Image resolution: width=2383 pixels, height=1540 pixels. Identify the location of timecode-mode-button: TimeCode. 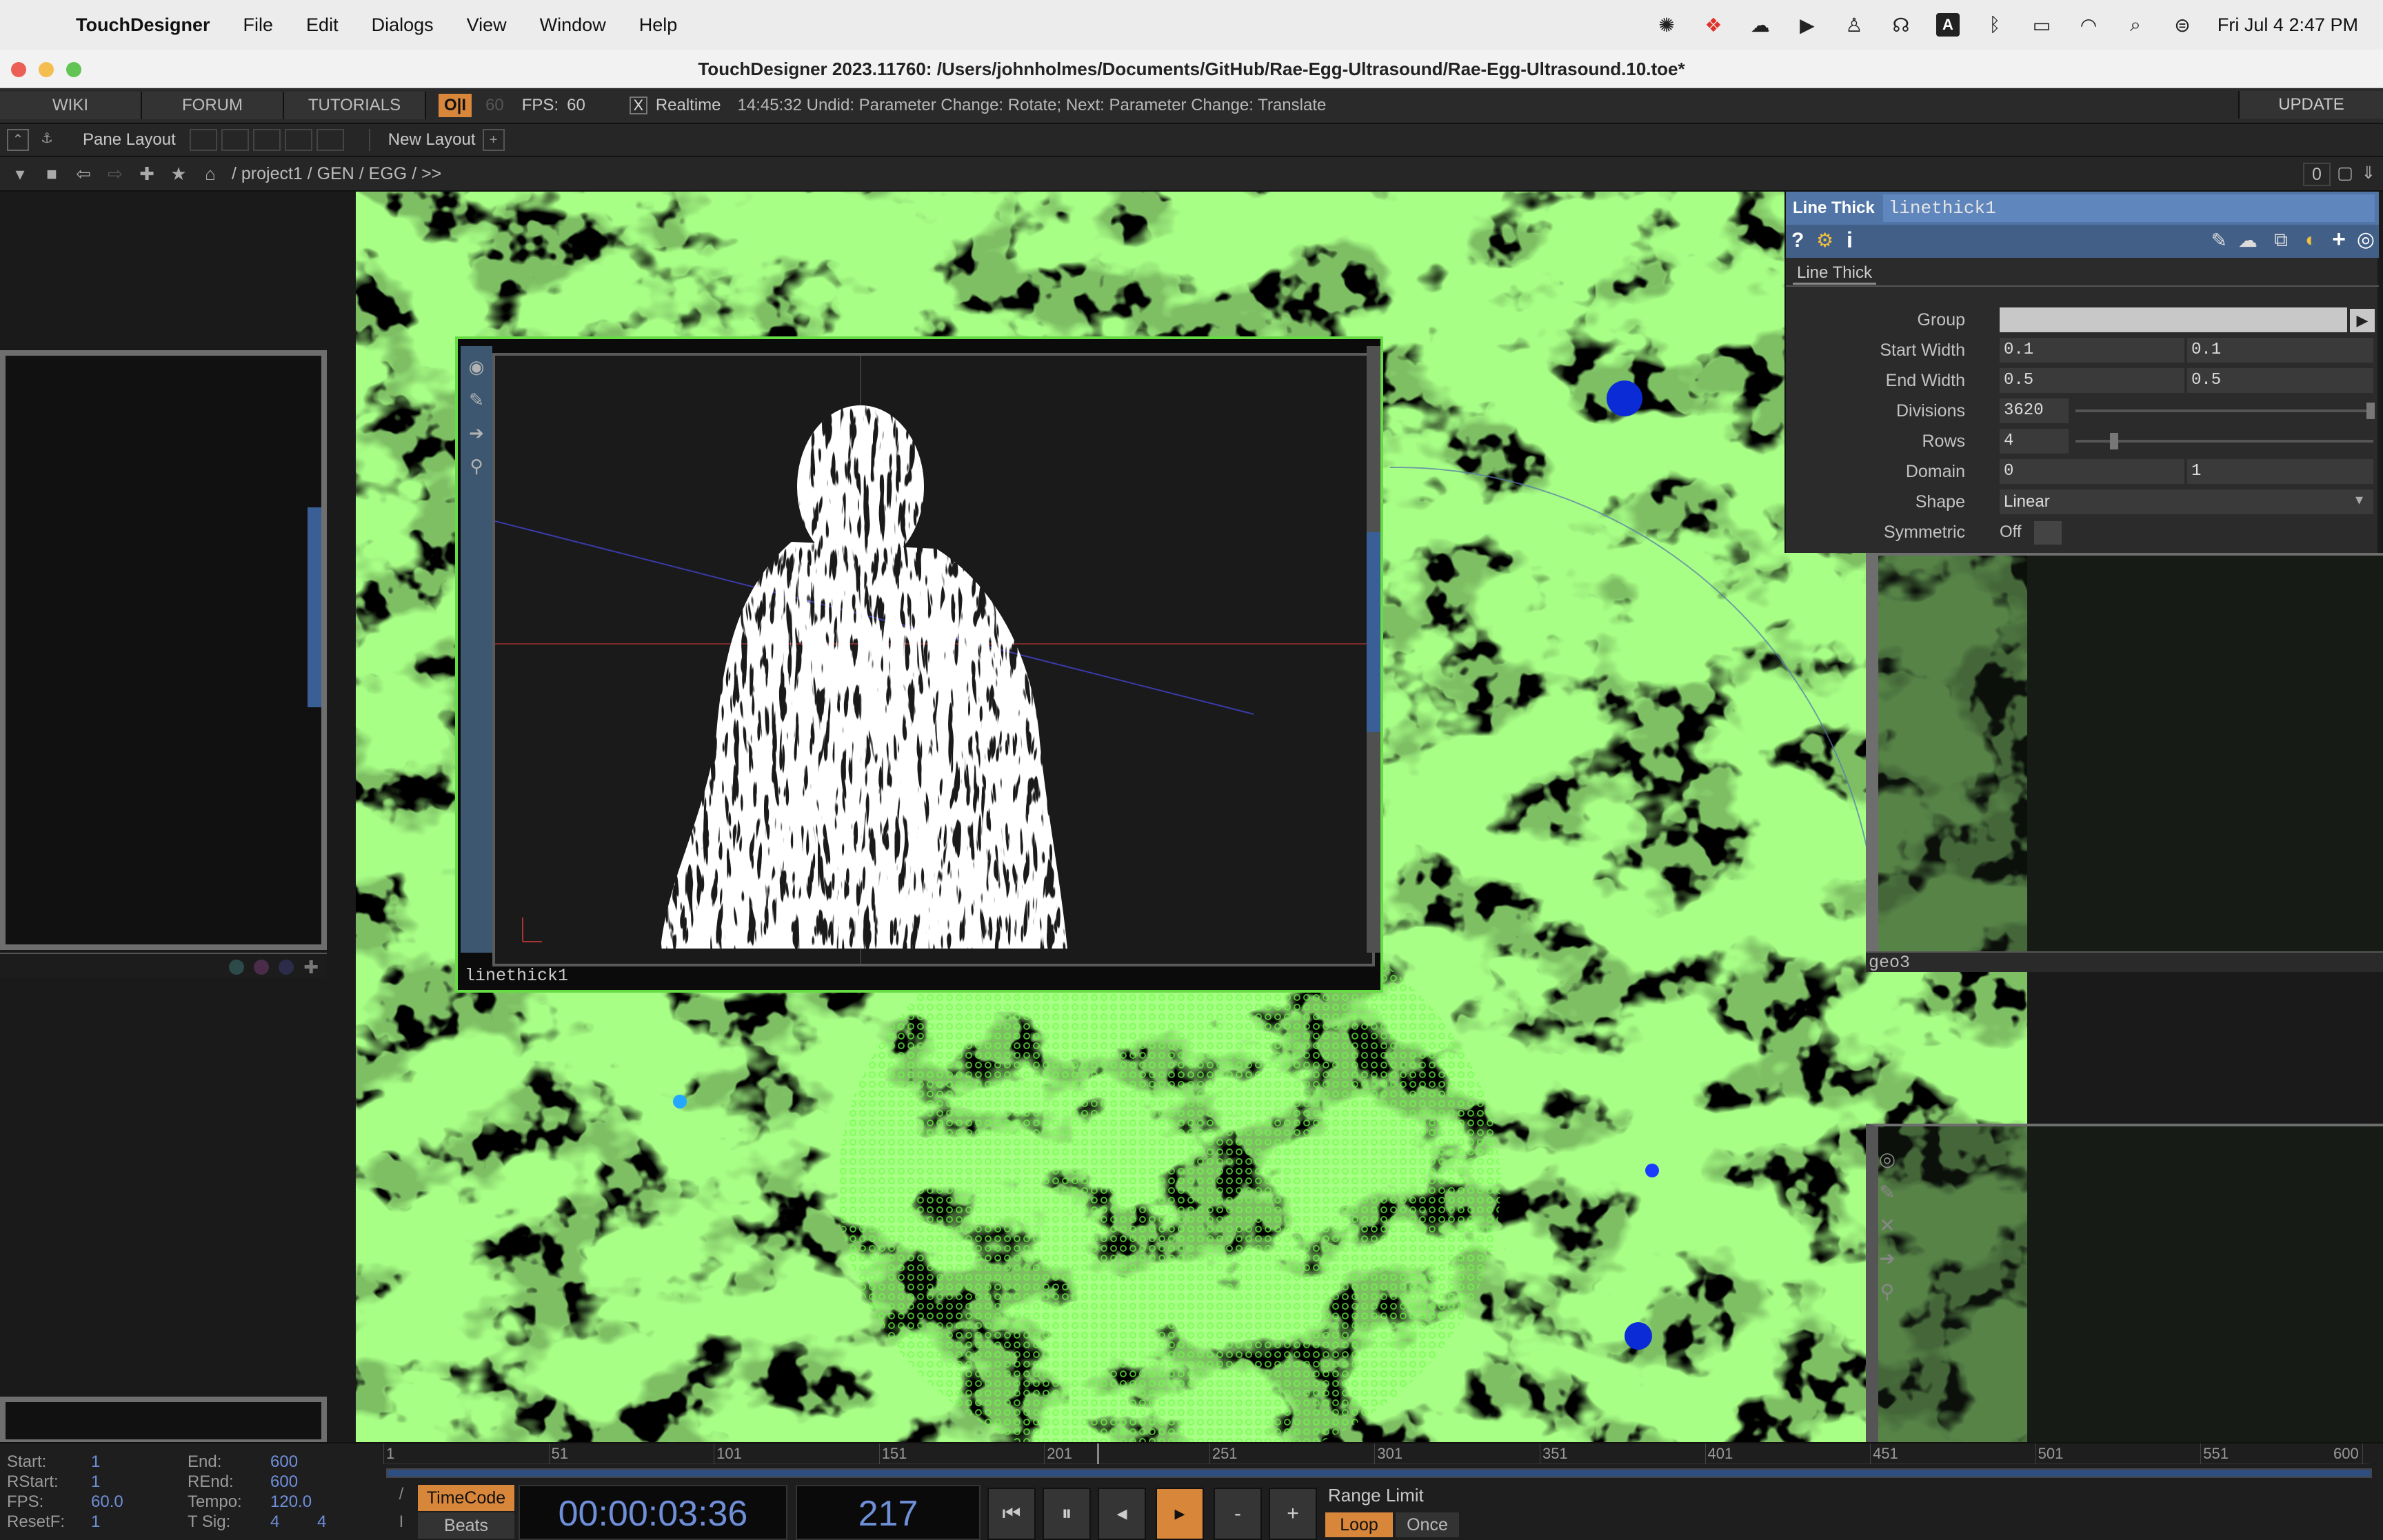
(466, 1498).